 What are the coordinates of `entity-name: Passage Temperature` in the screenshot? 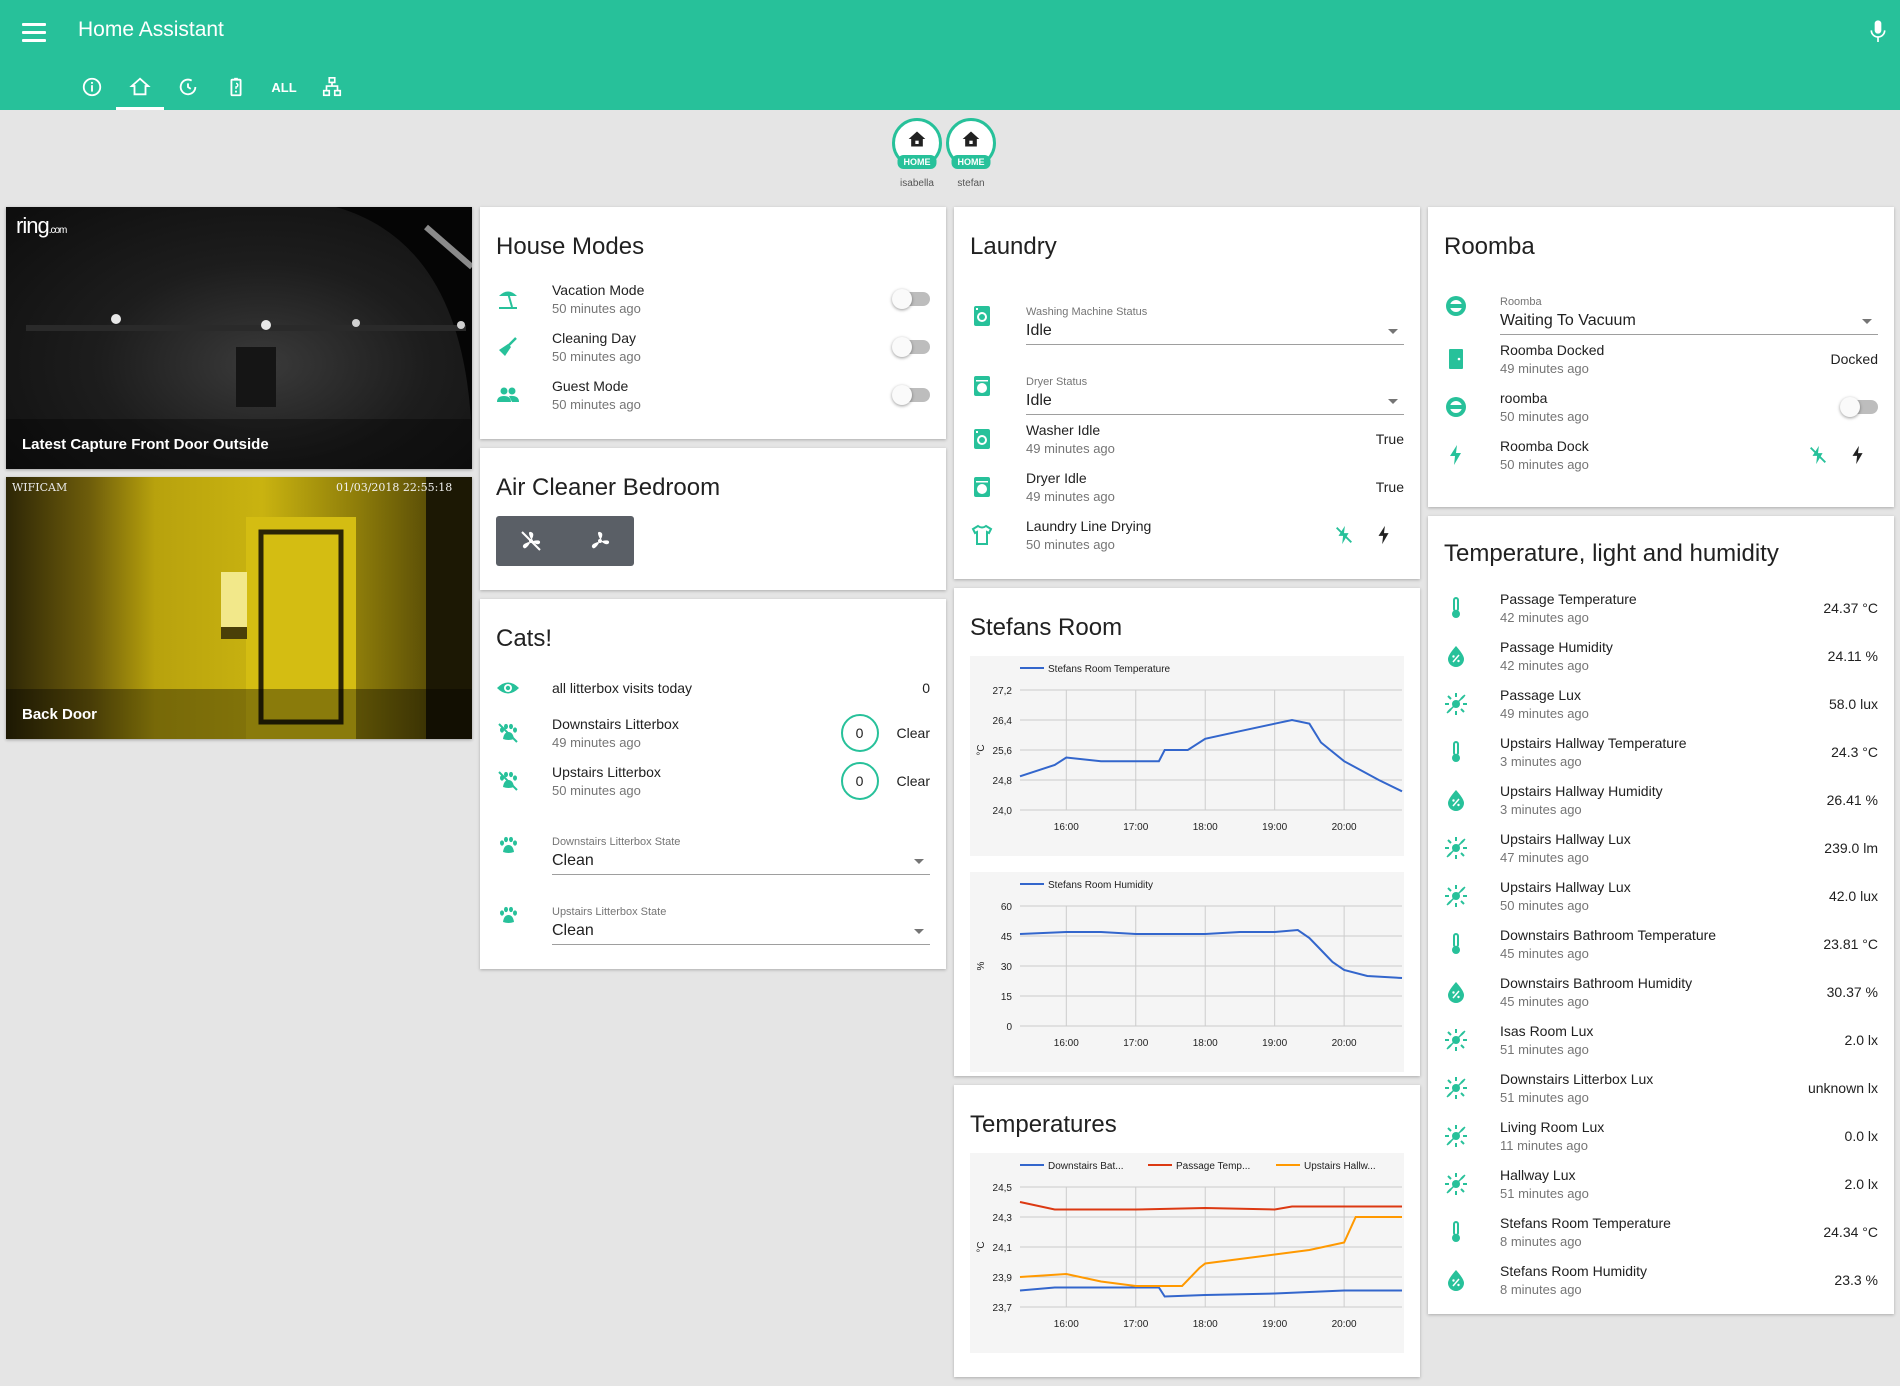 It's located at (1661, 599).